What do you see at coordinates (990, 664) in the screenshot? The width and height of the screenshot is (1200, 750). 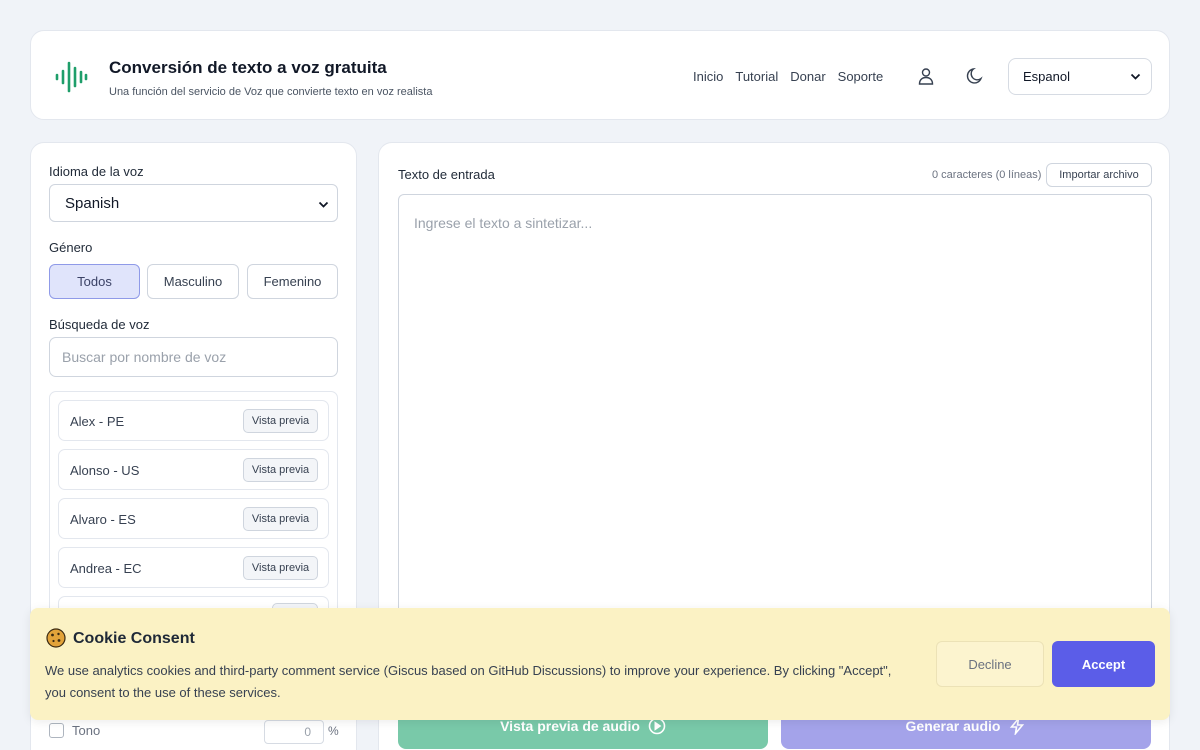 I see `decline-button: Decline` at bounding box center [990, 664].